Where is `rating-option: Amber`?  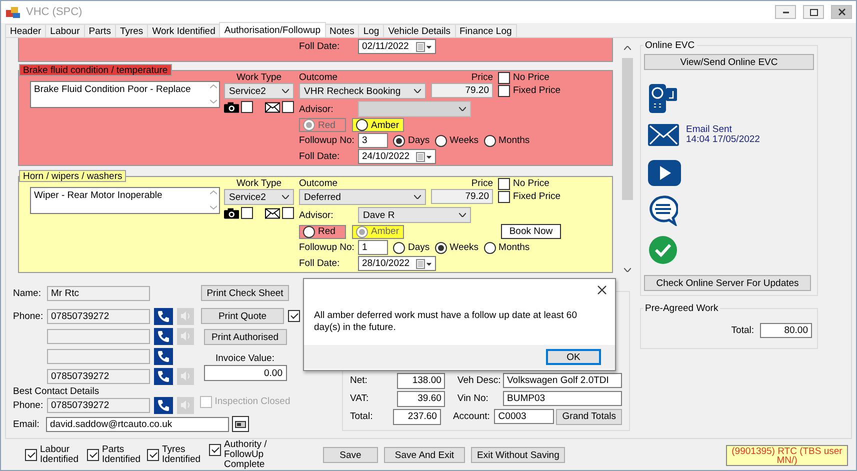 rating-option: Amber is located at coordinates (378, 125).